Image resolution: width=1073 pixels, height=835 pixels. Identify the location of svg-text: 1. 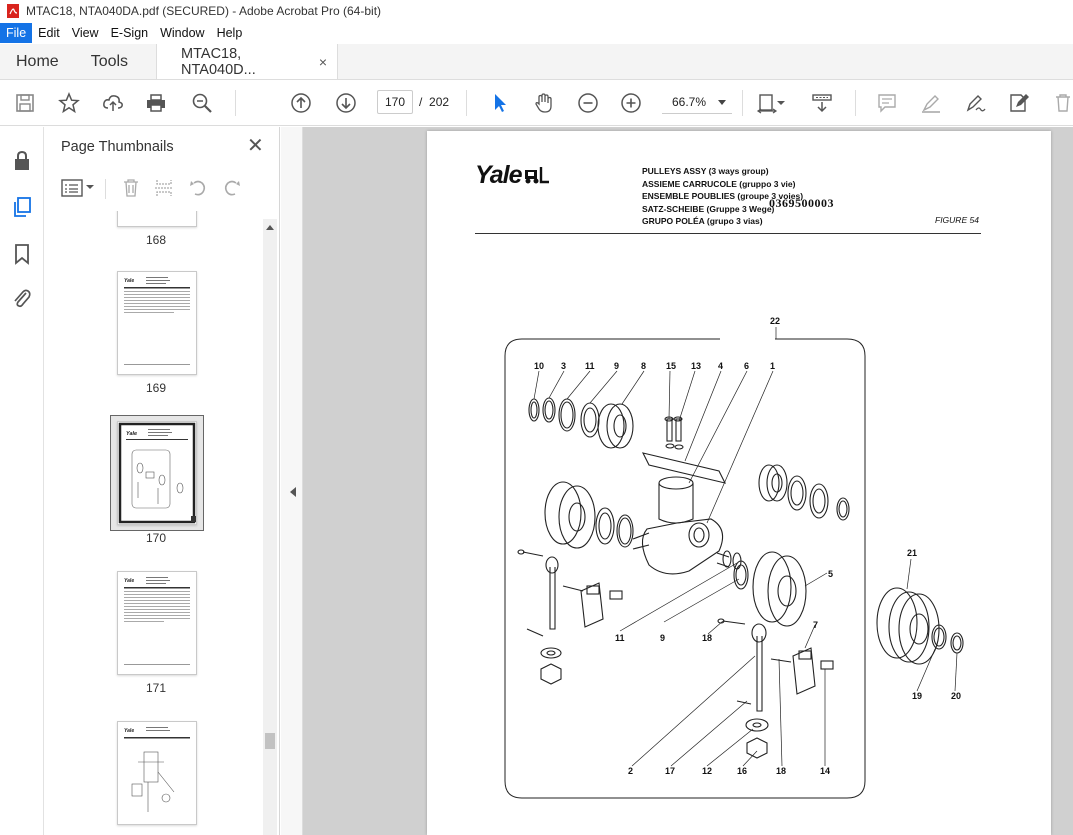
(772, 366).